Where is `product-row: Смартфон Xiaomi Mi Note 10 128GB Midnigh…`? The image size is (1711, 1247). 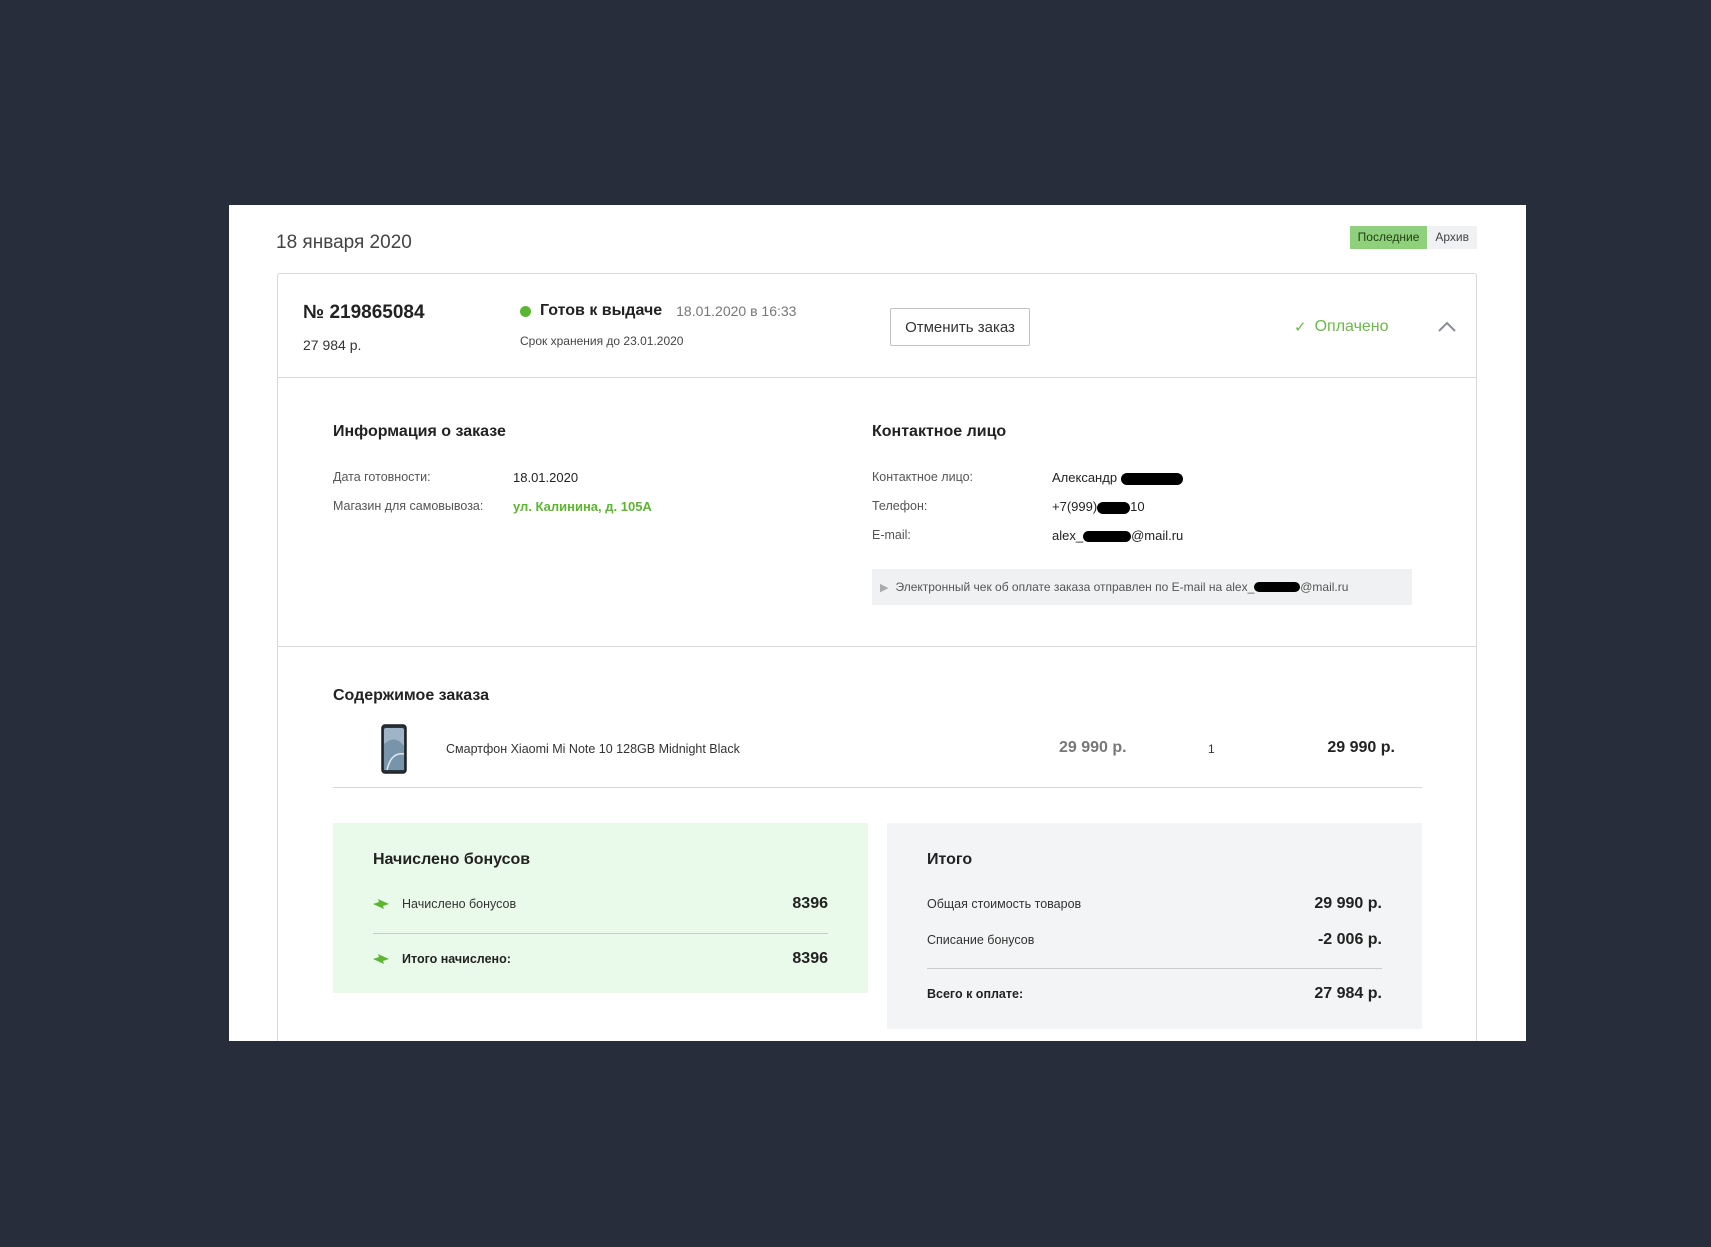 product-row: Смартфон Xiaomi Mi Note 10 128GB Midnigh… is located at coordinates (877, 755).